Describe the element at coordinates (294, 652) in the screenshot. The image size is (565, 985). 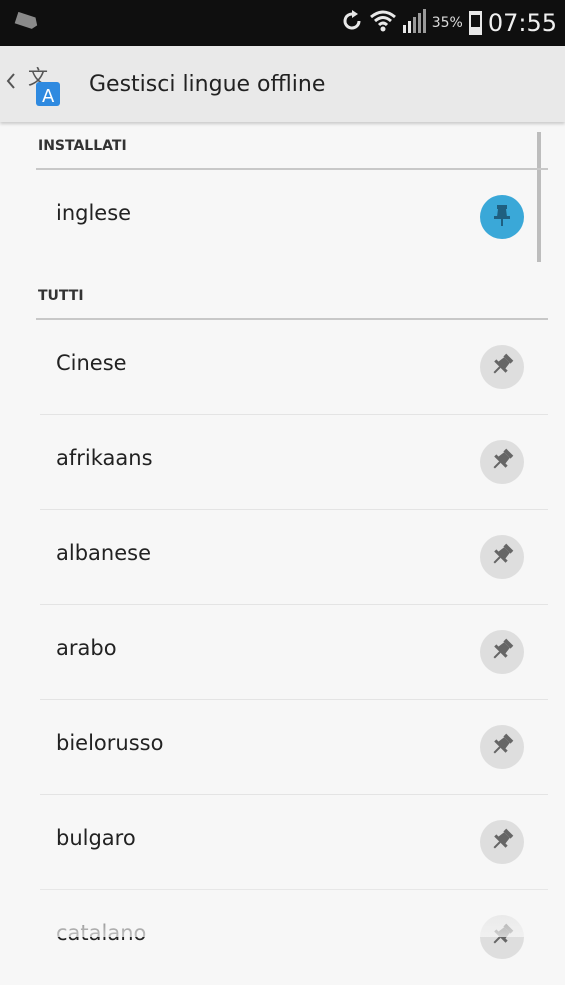
I see `list-item: arabo` at that location.